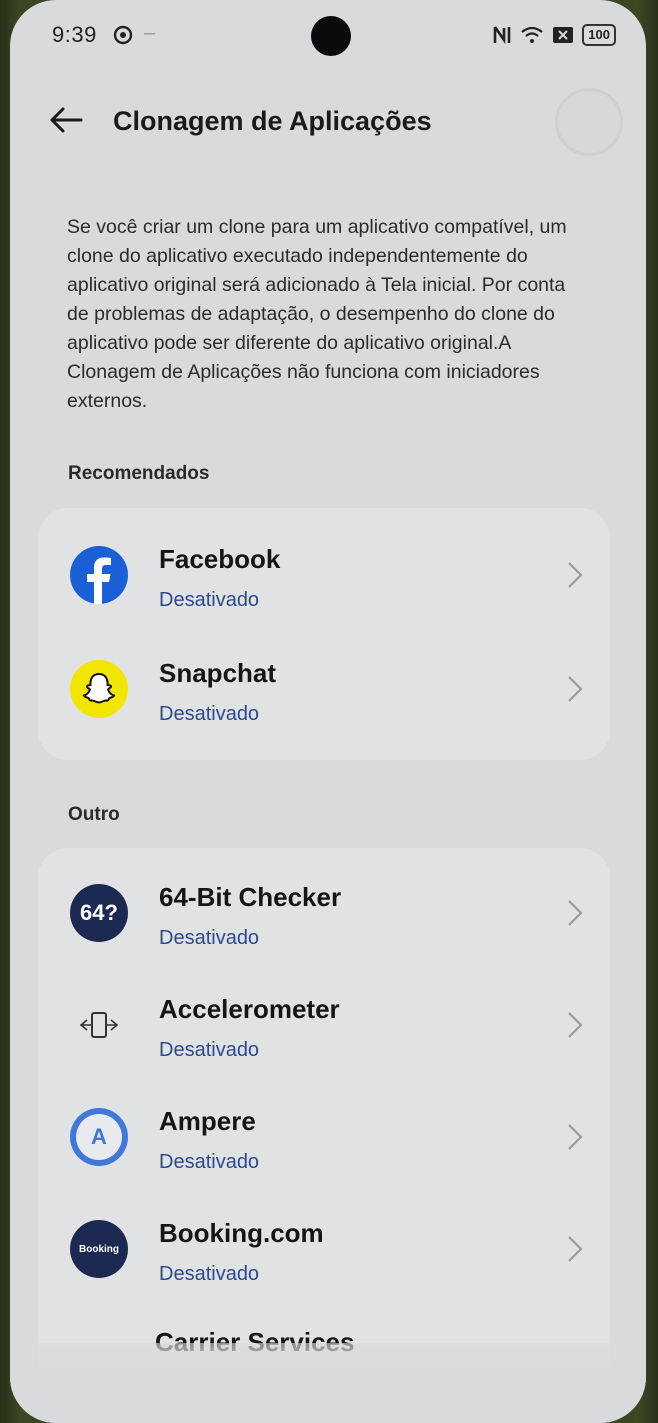 This screenshot has width=658, height=1423. What do you see at coordinates (324, 914) in the screenshot?
I see `app-row-64bit-checker: 64? 64-Bit Checker Desativado` at bounding box center [324, 914].